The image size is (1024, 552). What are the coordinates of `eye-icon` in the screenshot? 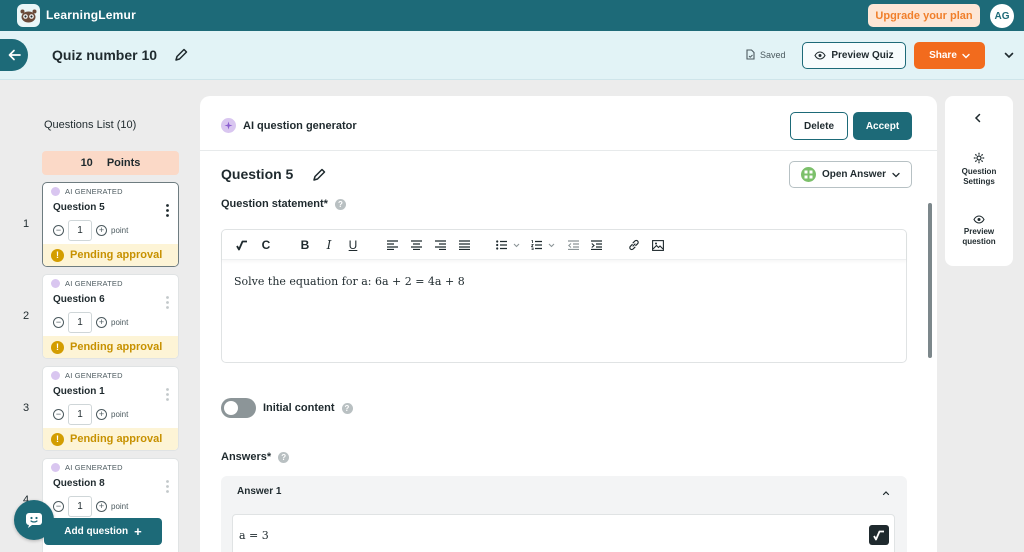 It's located at (979, 219).